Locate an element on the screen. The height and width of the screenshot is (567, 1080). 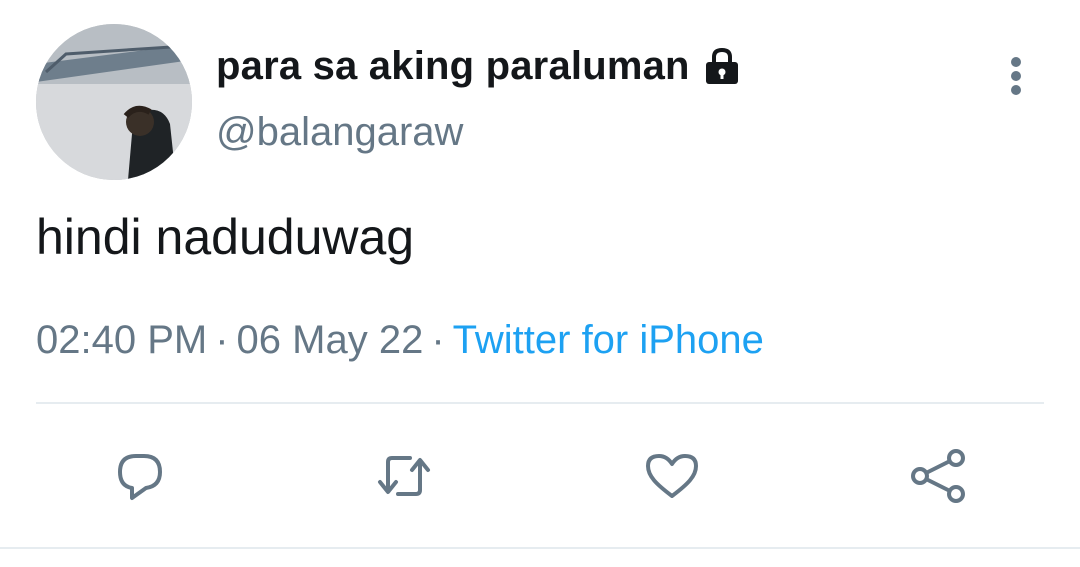
avatar-photo is located at coordinates (114, 102).